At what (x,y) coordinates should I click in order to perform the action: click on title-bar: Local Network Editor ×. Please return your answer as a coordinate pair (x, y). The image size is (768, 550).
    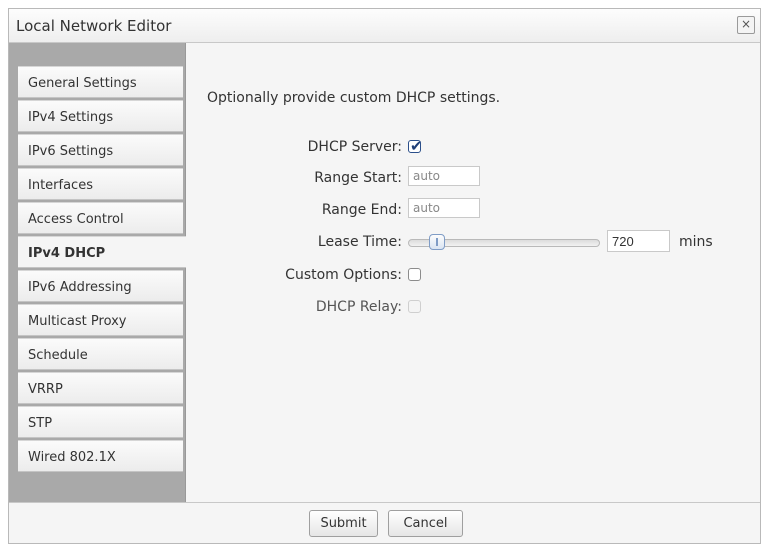
    Looking at the image, I should click on (384, 26).